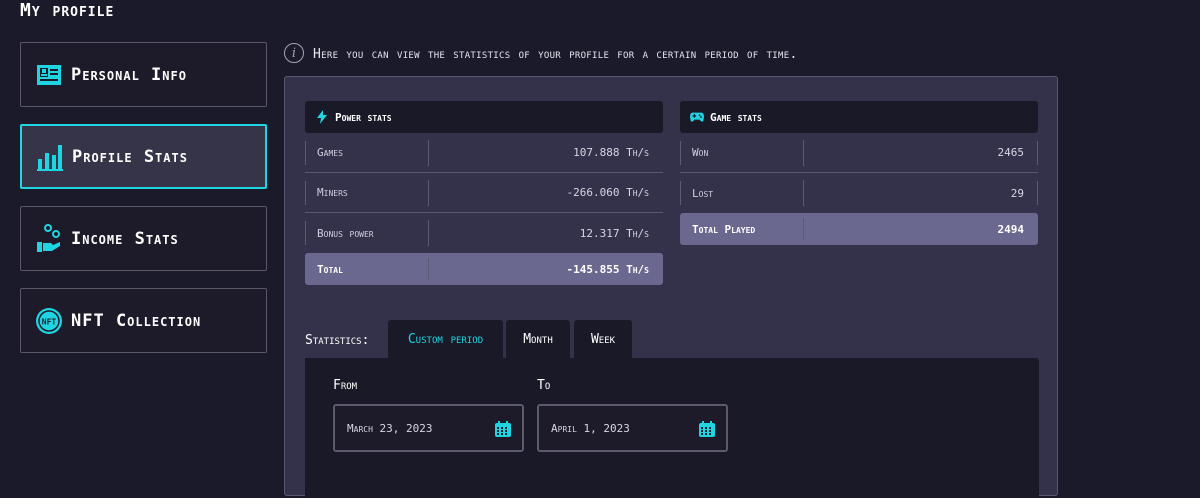 The image size is (1200, 498). I want to click on stats-row-label: Total Played, so click(742, 229).